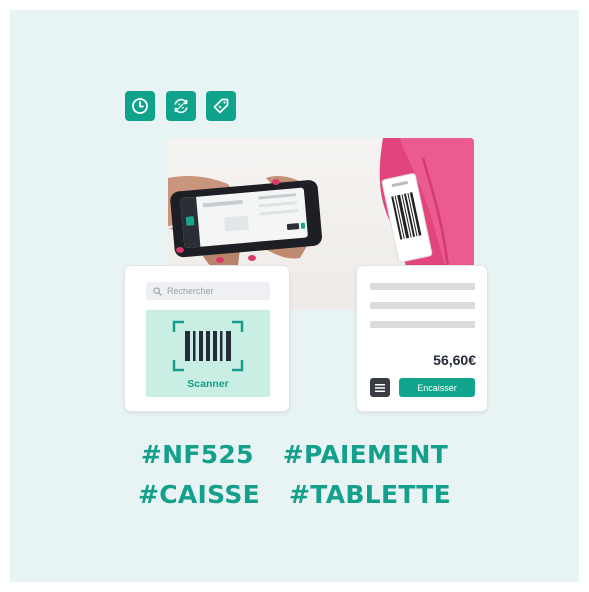 This screenshot has width=589, height=592. I want to click on scanner-label: Scanner, so click(208, 384).